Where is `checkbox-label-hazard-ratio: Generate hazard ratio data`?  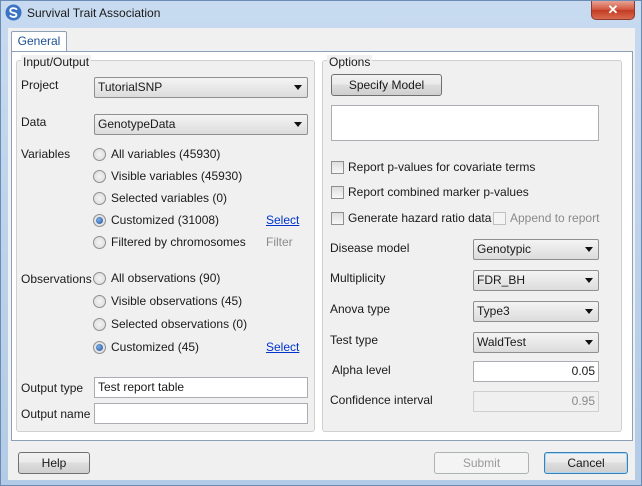 checkbox-label-hazard-ratio: Generate hazard ratio data is located at coordinates (420, 218).